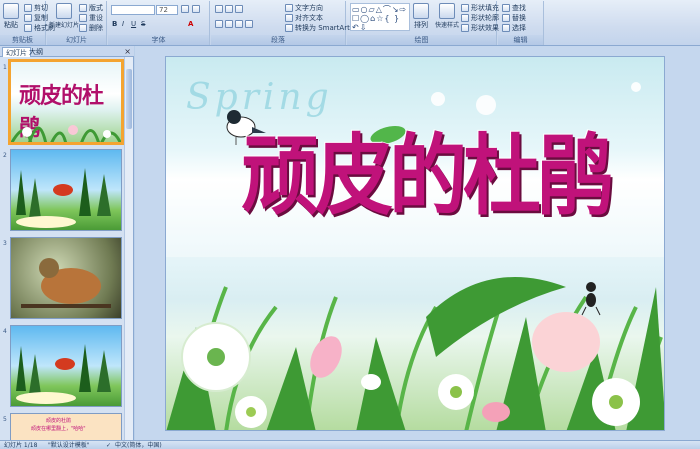 The width and height of the screenshot is (700, 449). Describe the element at coordinates (123, 24) in the screenshot. I see `italic-button: I` at that location.